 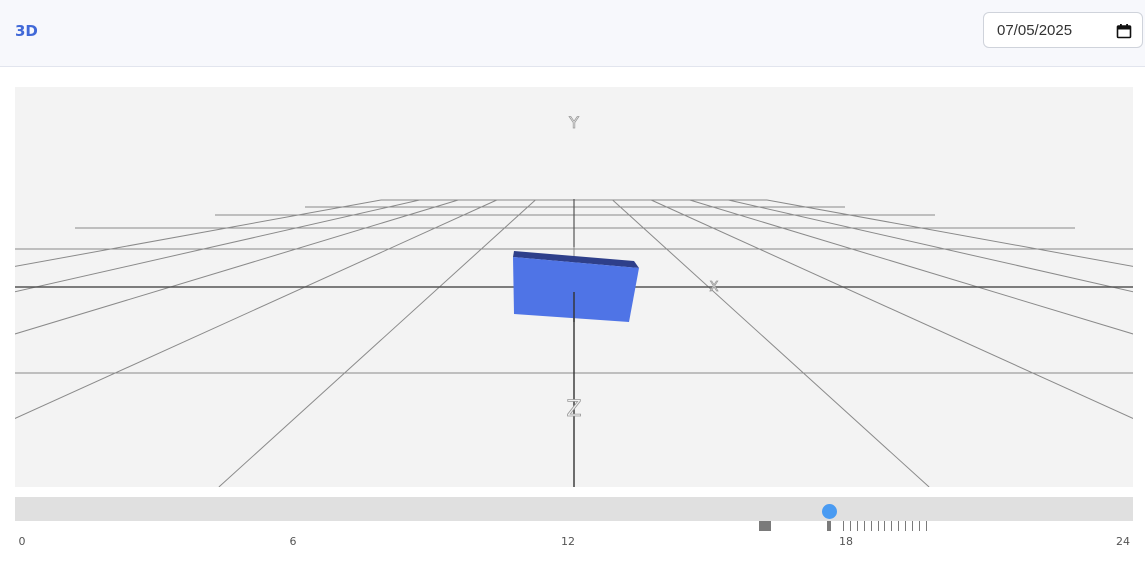 What do you see at coordinates (293, 541) in the screenshot?
I see `timeline-label-6: 6` at bounding box center [293, 541].